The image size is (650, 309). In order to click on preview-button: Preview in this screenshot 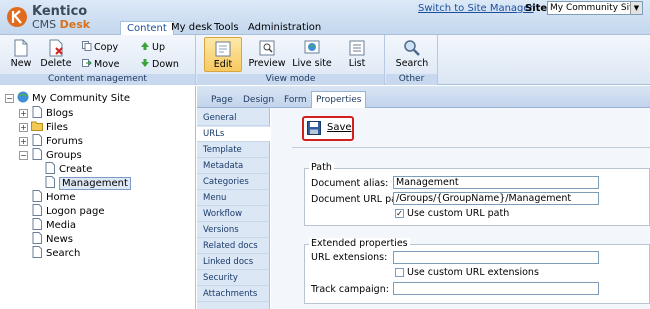, I will do `click(267, 54)`.